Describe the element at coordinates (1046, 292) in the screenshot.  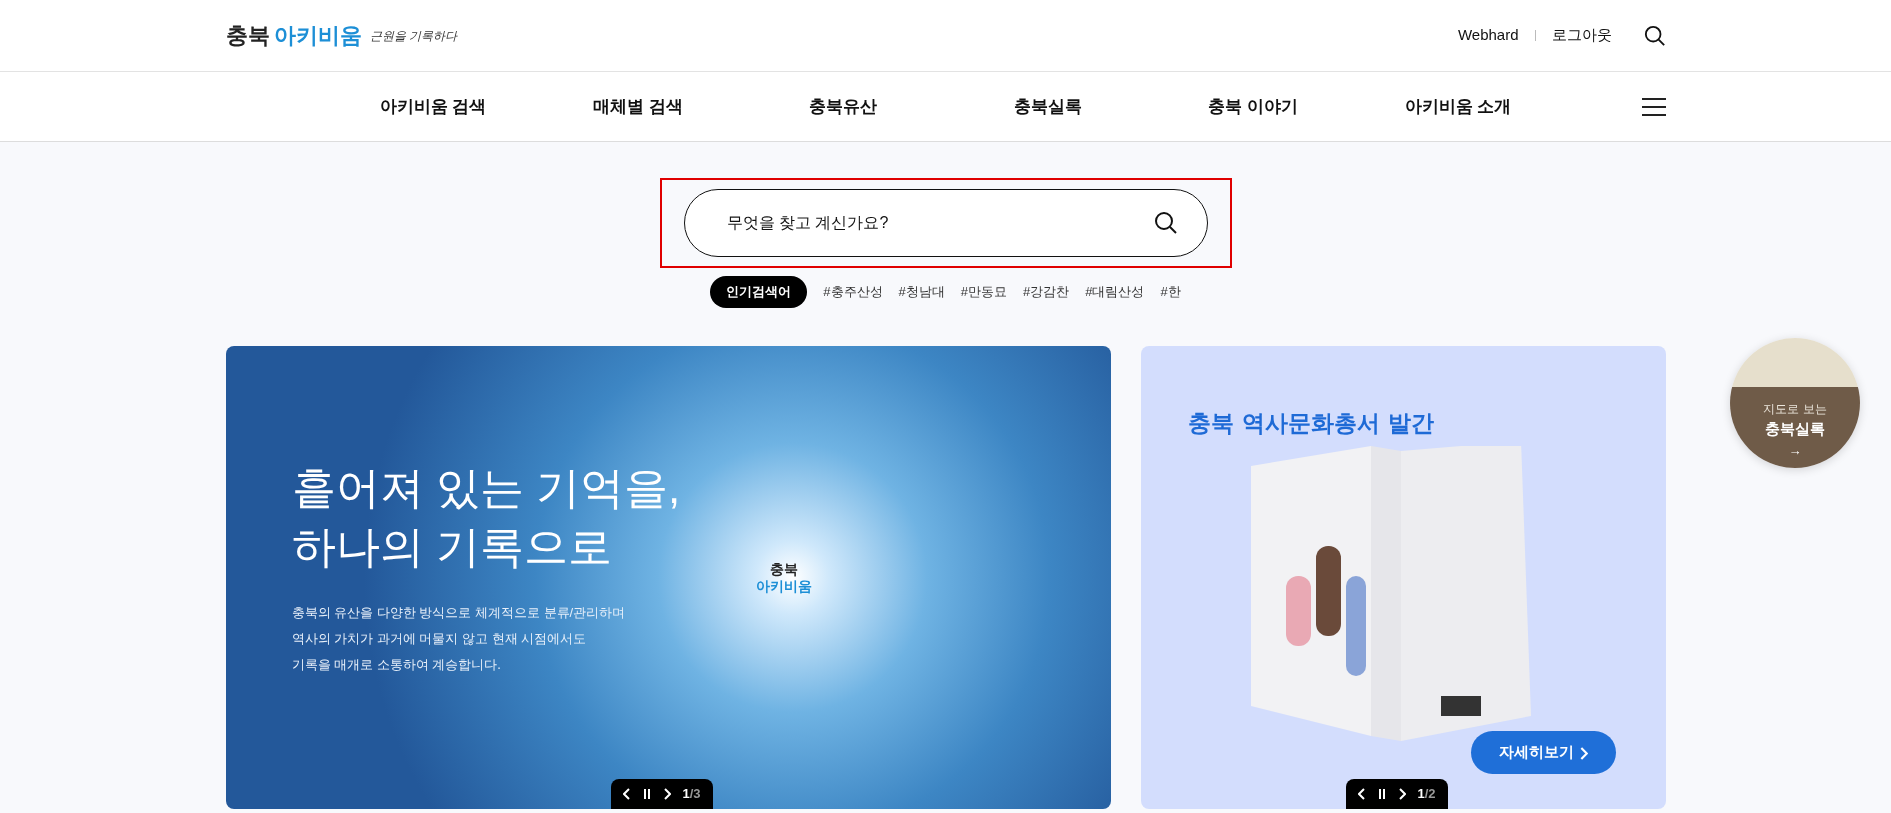
I see `search-tag: #강감찬` at that location.